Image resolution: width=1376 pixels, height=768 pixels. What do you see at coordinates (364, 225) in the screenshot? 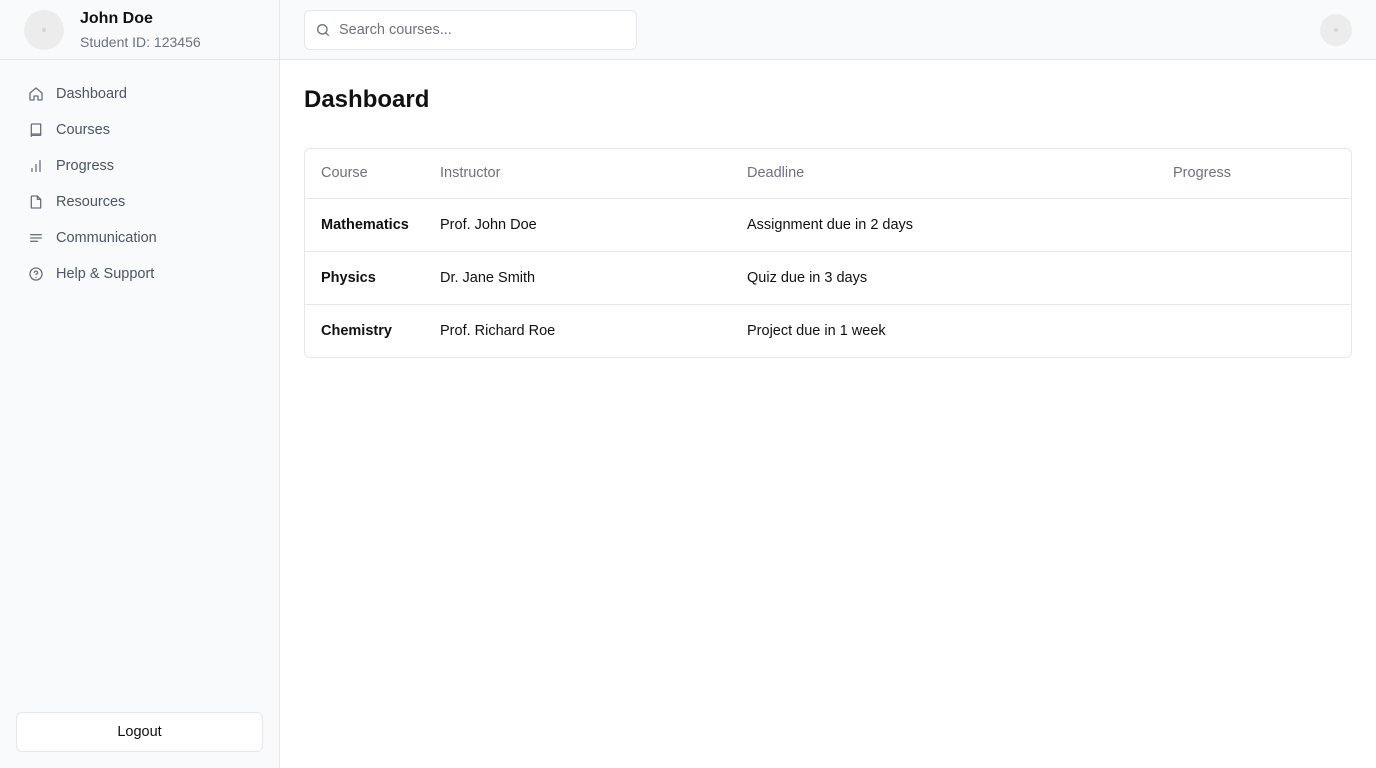
I see `course-cell: Mathematics` at bounding box center [364, 225].